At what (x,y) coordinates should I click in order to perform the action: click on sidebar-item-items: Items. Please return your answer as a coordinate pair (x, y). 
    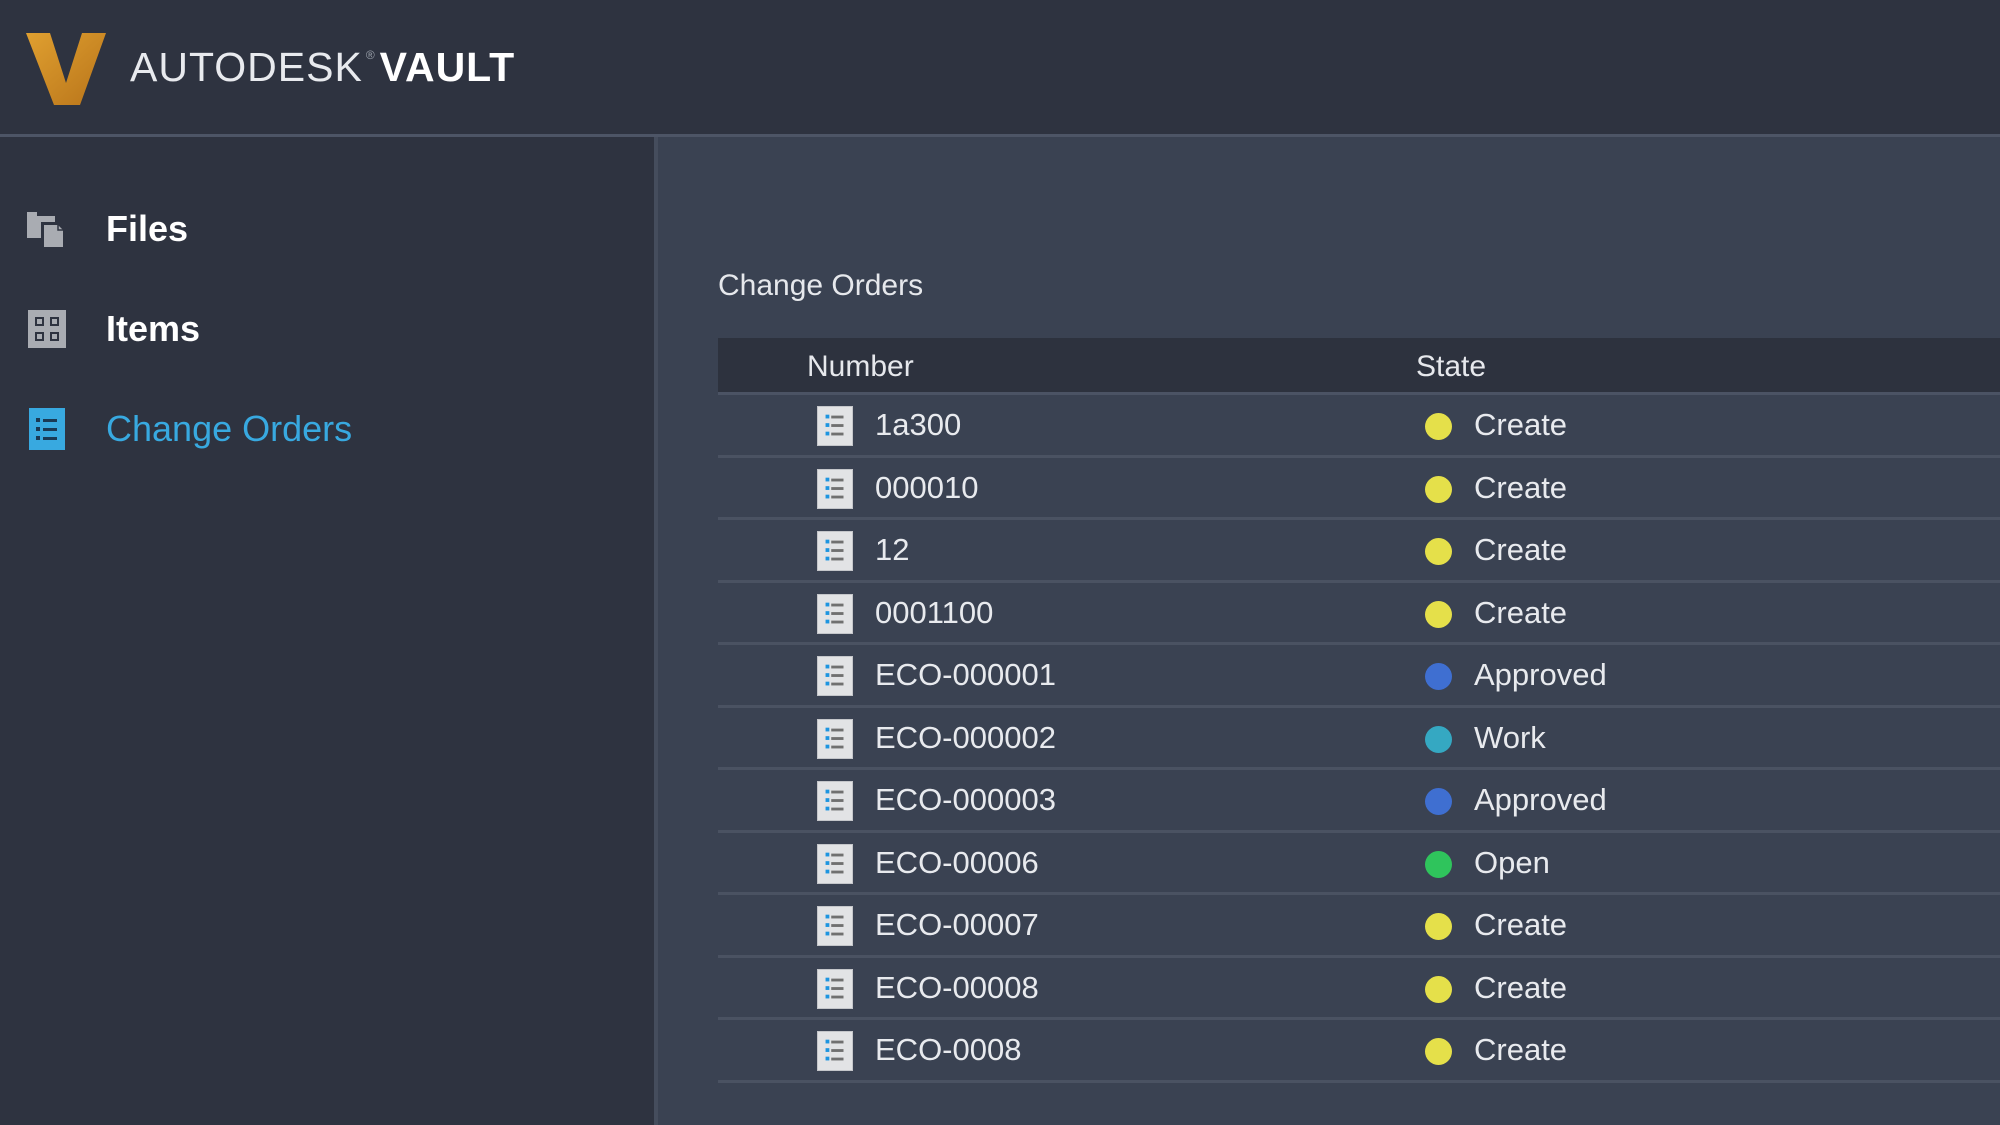
    Looking at the image, I should click on (327, 329).